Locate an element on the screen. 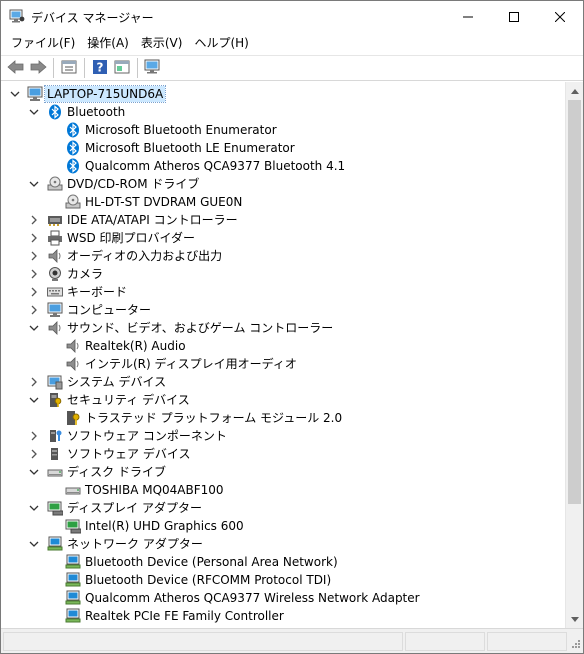 Image resolution: width=584 pixels, height=654 pixels. scan-hardware-icon is located at coordinates (153, 68).